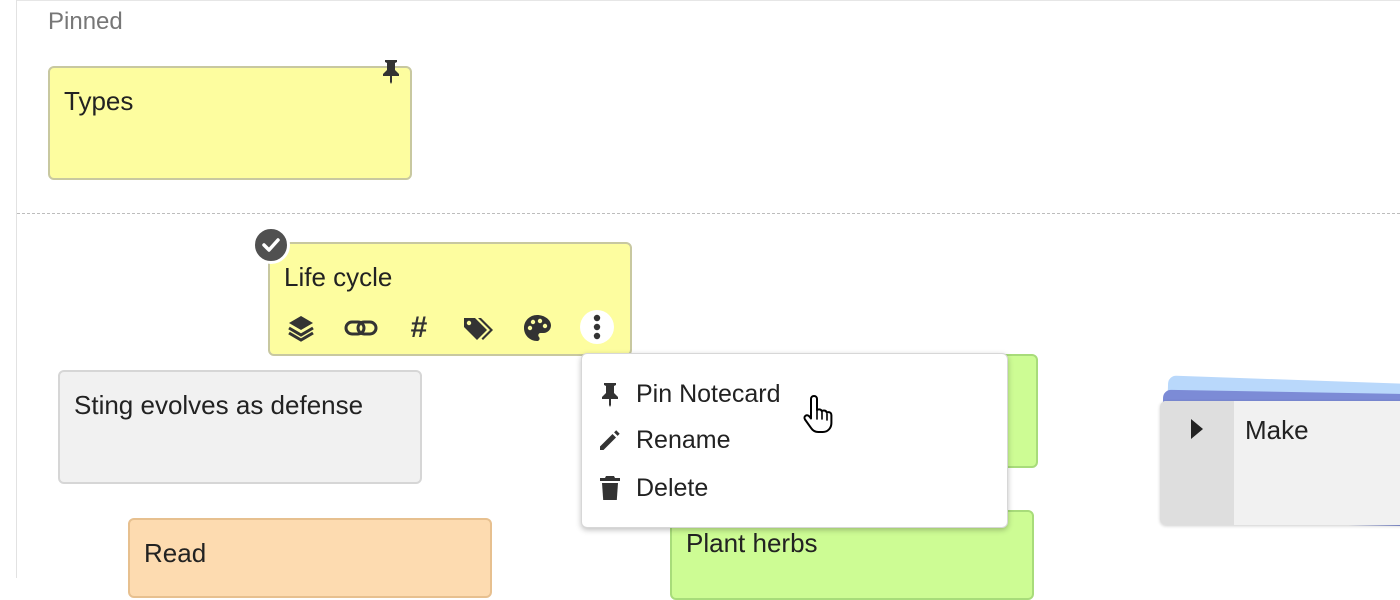  Describe the element at coordinates (338, 277) in the screenshot. I see `notecard-title: Life cycle` at that location.